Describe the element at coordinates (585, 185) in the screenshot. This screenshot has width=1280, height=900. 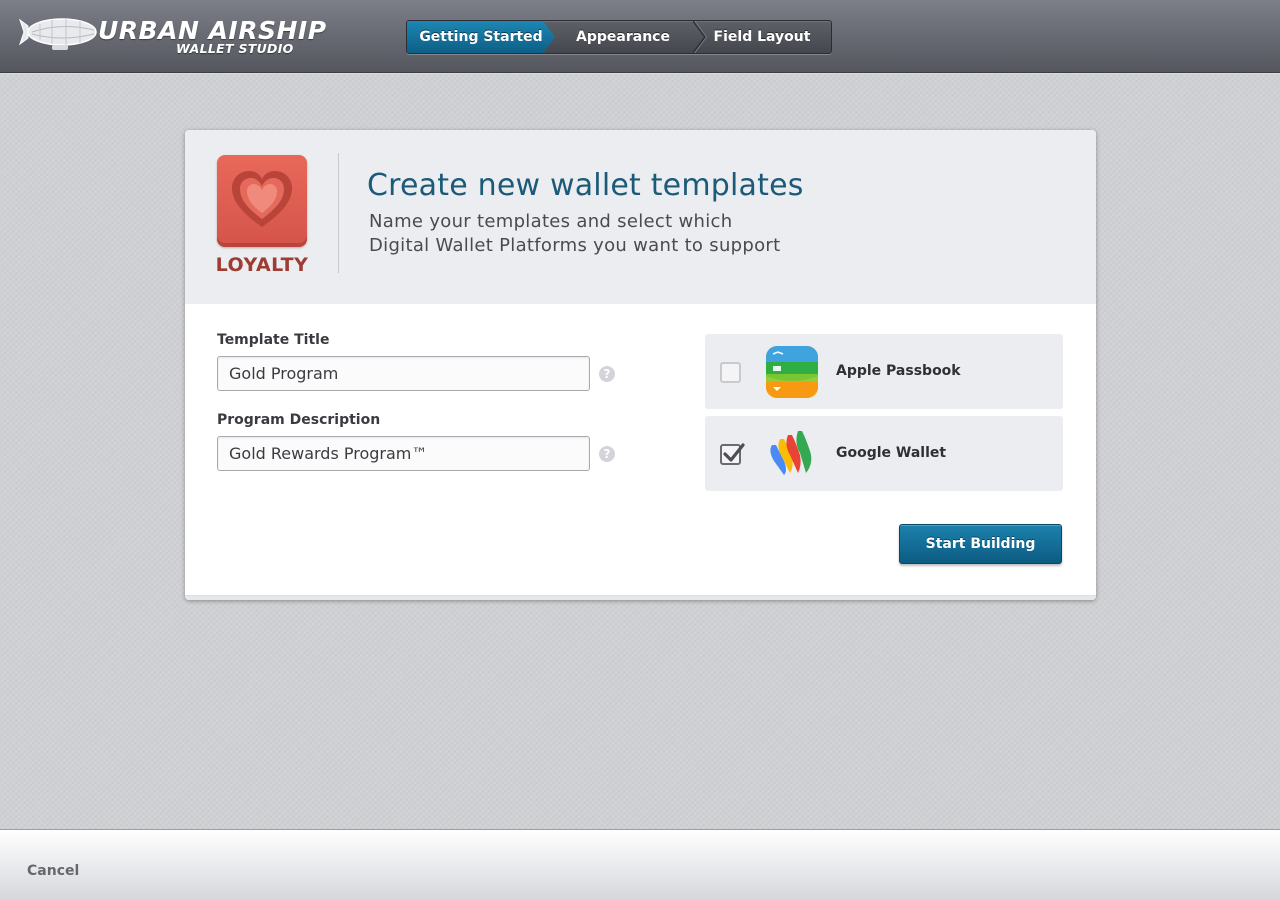
I see `page-title: Create new wallet templates` at that location.